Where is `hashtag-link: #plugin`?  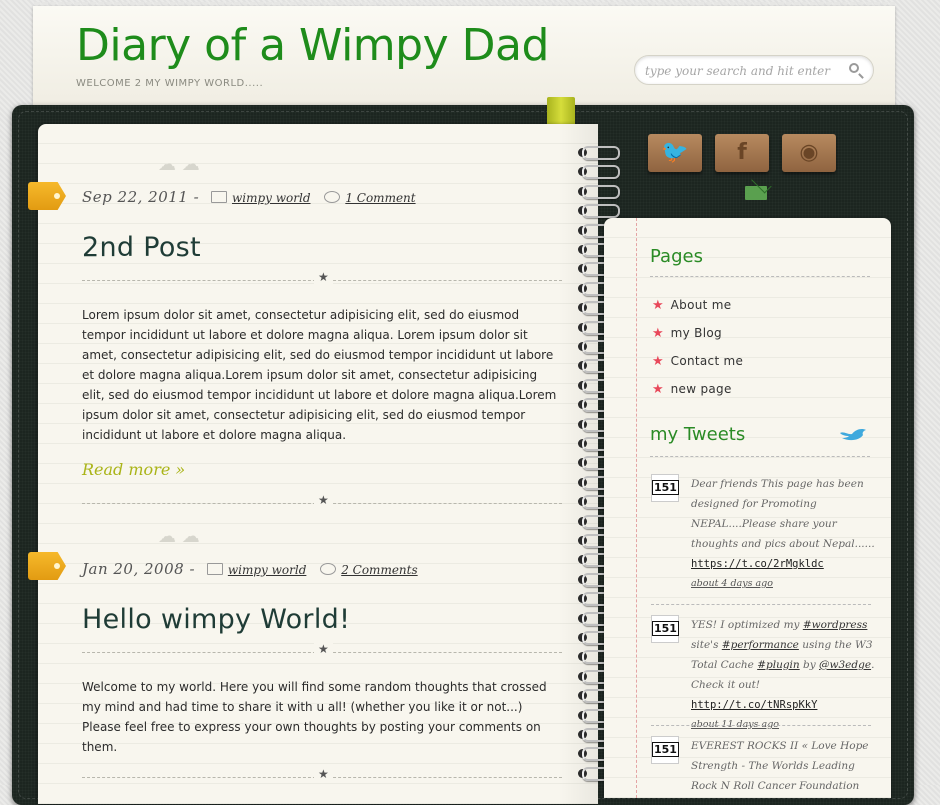 hashtag-link: #plugin is located at coordinates (778, 665).